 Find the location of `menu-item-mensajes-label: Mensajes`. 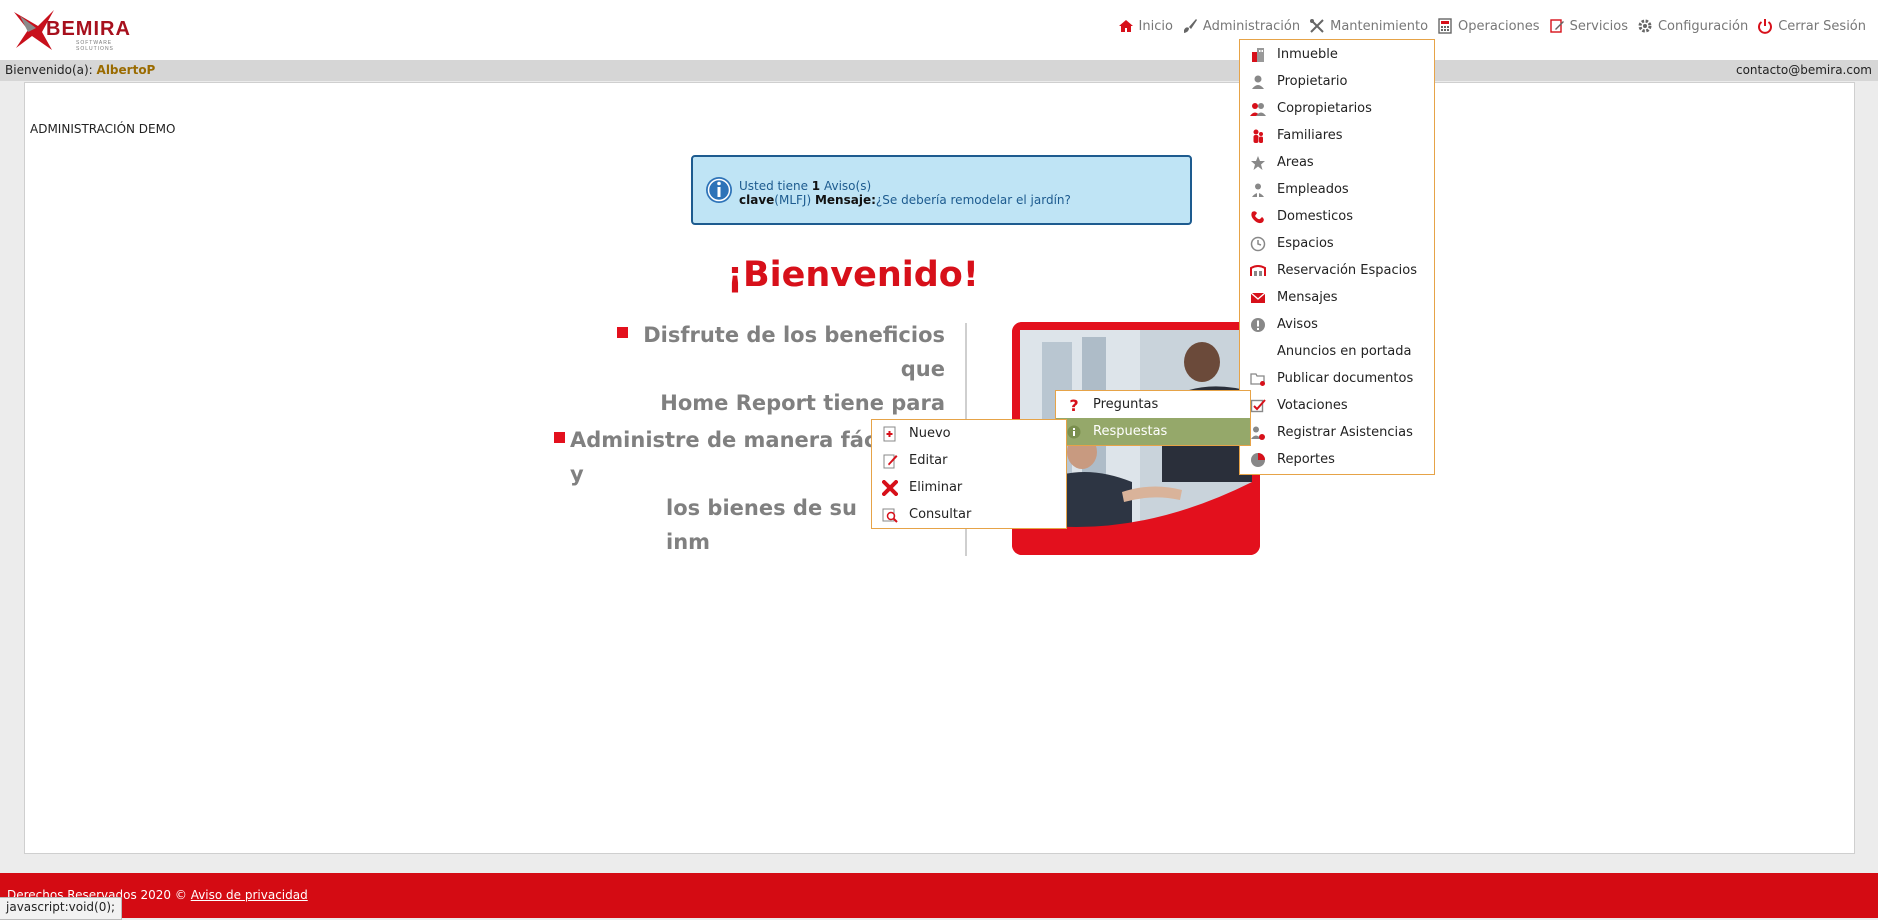

menu-item-mensajes-label: Mensajes is located at coordinates (1307, 297).